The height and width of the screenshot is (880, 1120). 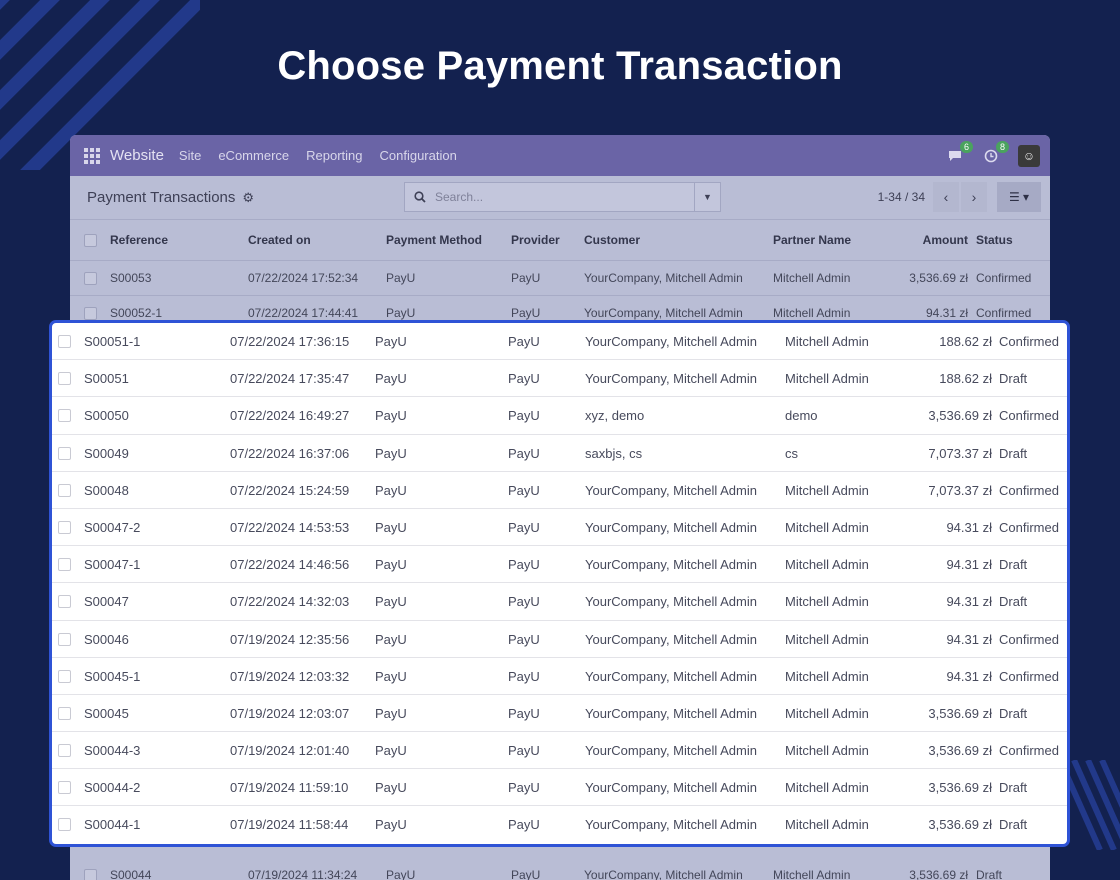 I want to click on column-customer: Customer, so click(x=612, y=240).